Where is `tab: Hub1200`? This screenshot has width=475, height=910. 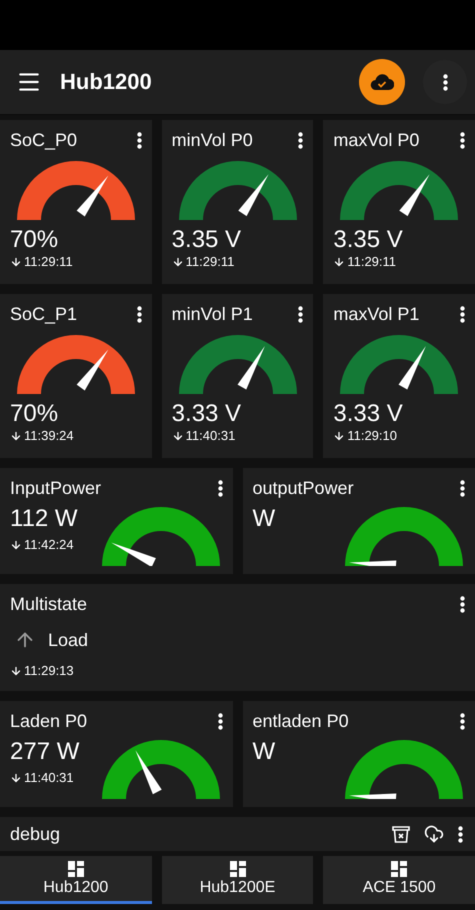 tab: Hub1200 is located at coordinates (76, 880).